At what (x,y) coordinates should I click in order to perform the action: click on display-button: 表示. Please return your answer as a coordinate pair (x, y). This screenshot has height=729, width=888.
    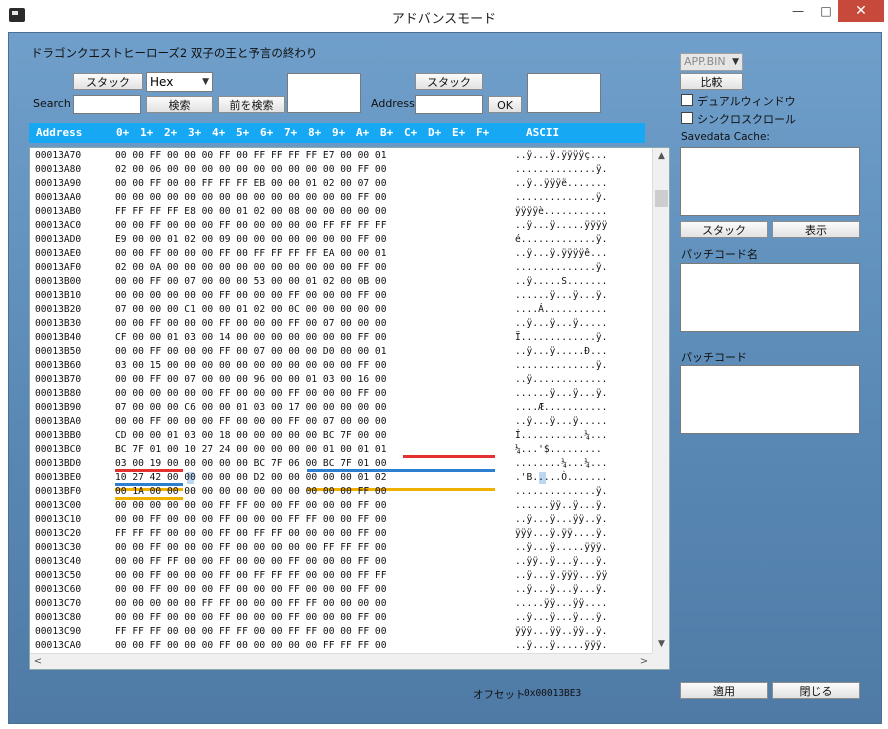
    Looking at the image, I should click on (816, 229).